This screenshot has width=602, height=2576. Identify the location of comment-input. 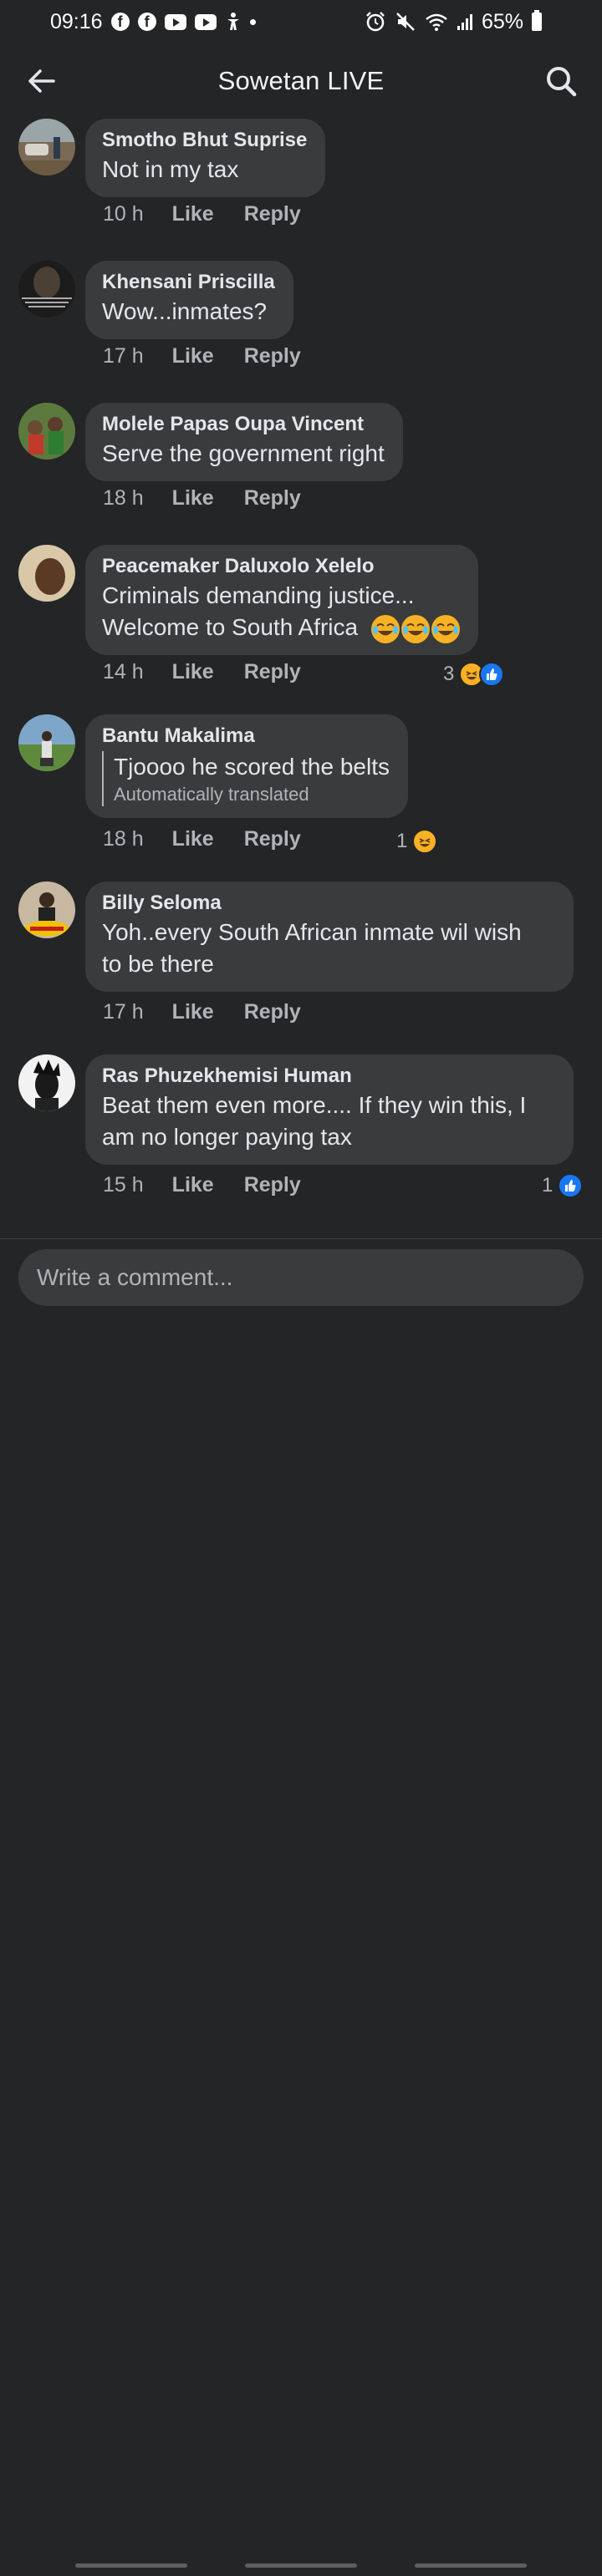
(301, 1277).